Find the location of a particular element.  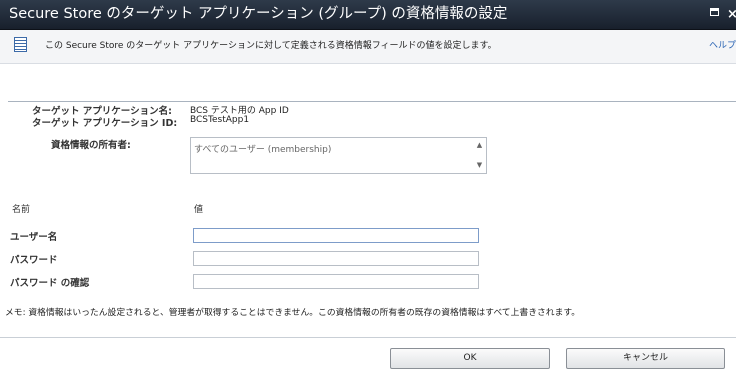

credential-owners-label: 資格情報の所有者: is located at coordinates (91, 145).